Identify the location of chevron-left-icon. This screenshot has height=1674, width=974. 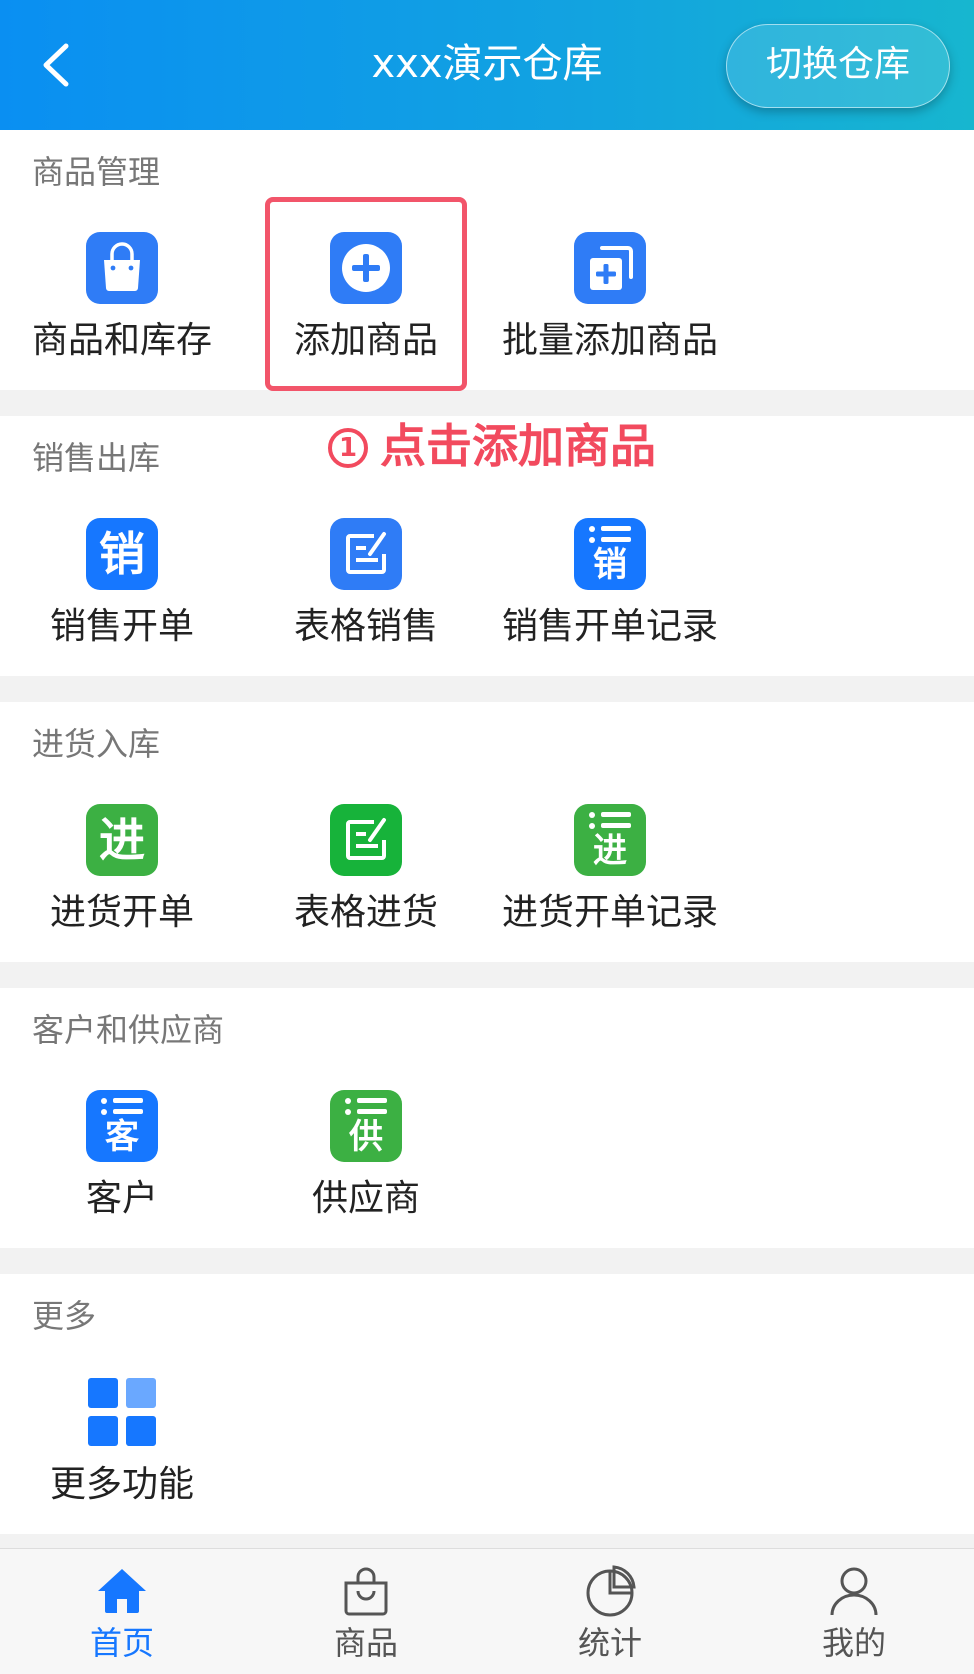
(56, 65).